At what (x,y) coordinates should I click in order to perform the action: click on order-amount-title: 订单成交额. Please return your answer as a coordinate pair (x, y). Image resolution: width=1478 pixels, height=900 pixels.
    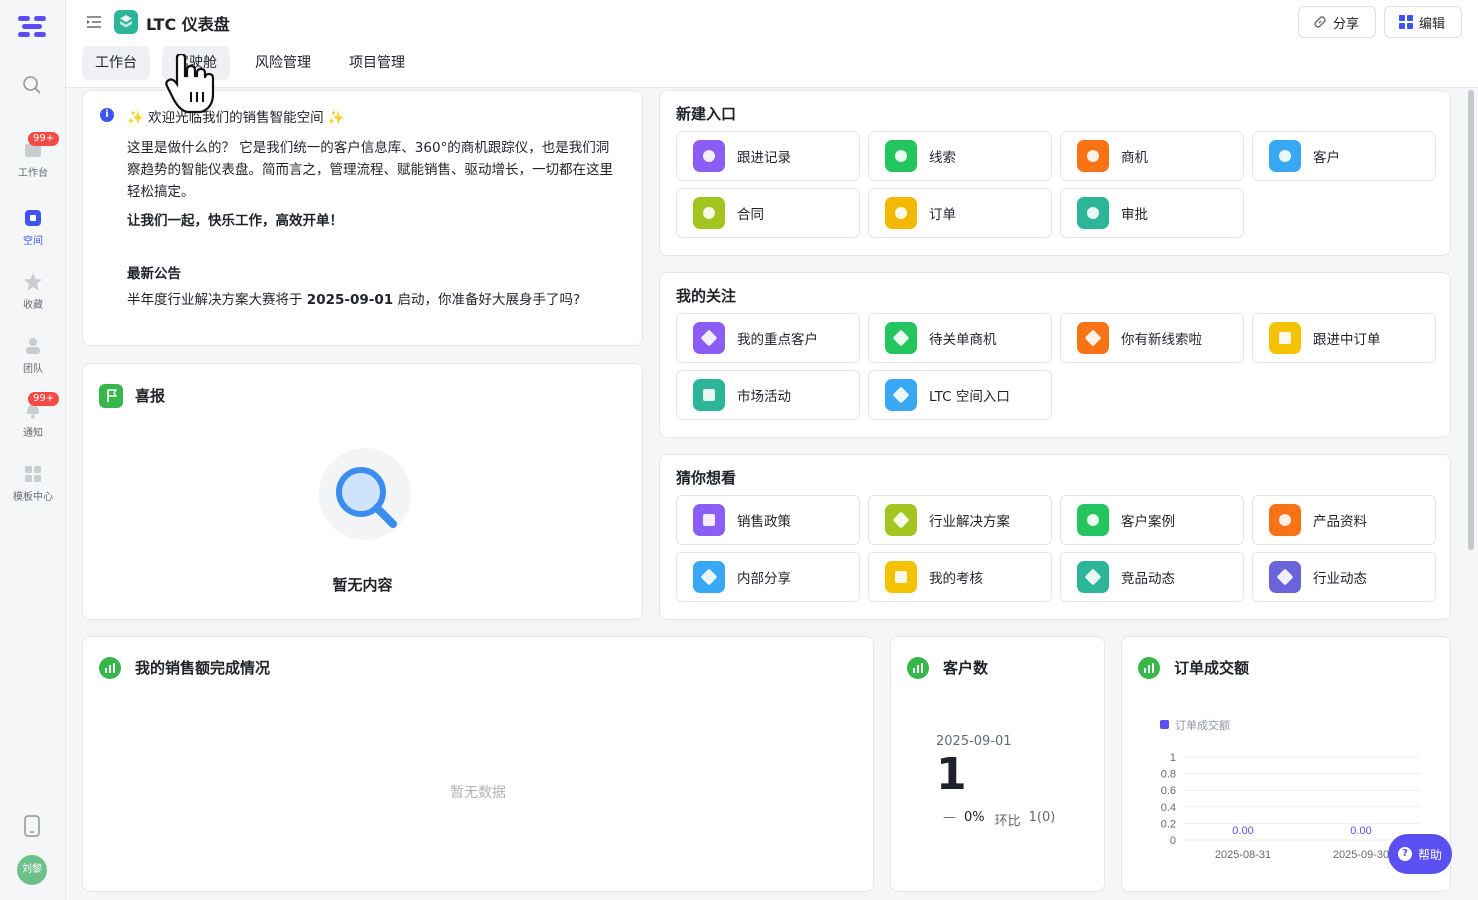
    Looking at the image, I should click on (1212, 668).